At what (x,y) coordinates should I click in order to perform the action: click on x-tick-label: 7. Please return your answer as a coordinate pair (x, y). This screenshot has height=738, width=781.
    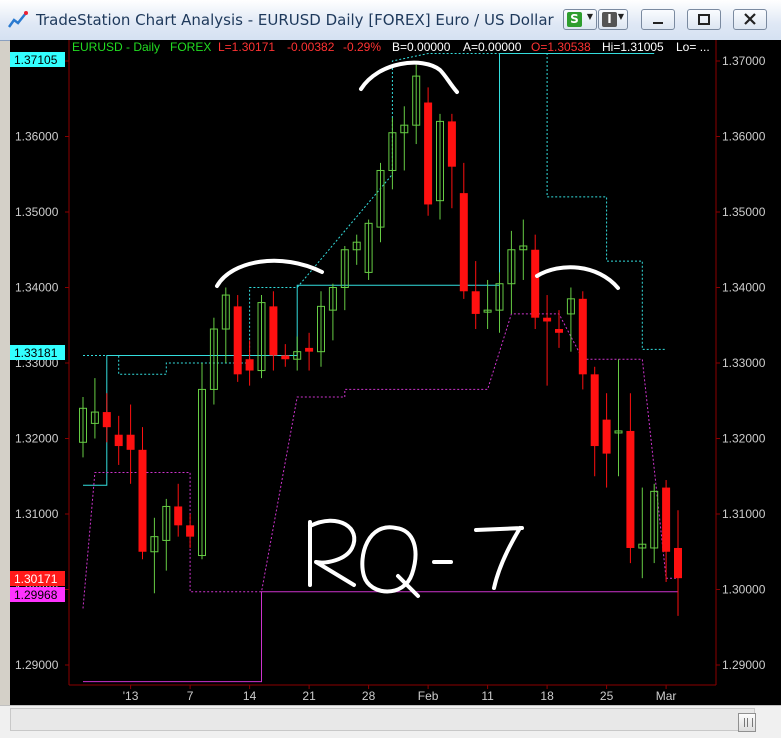
    Looking at the image, I should click on (190, 696).